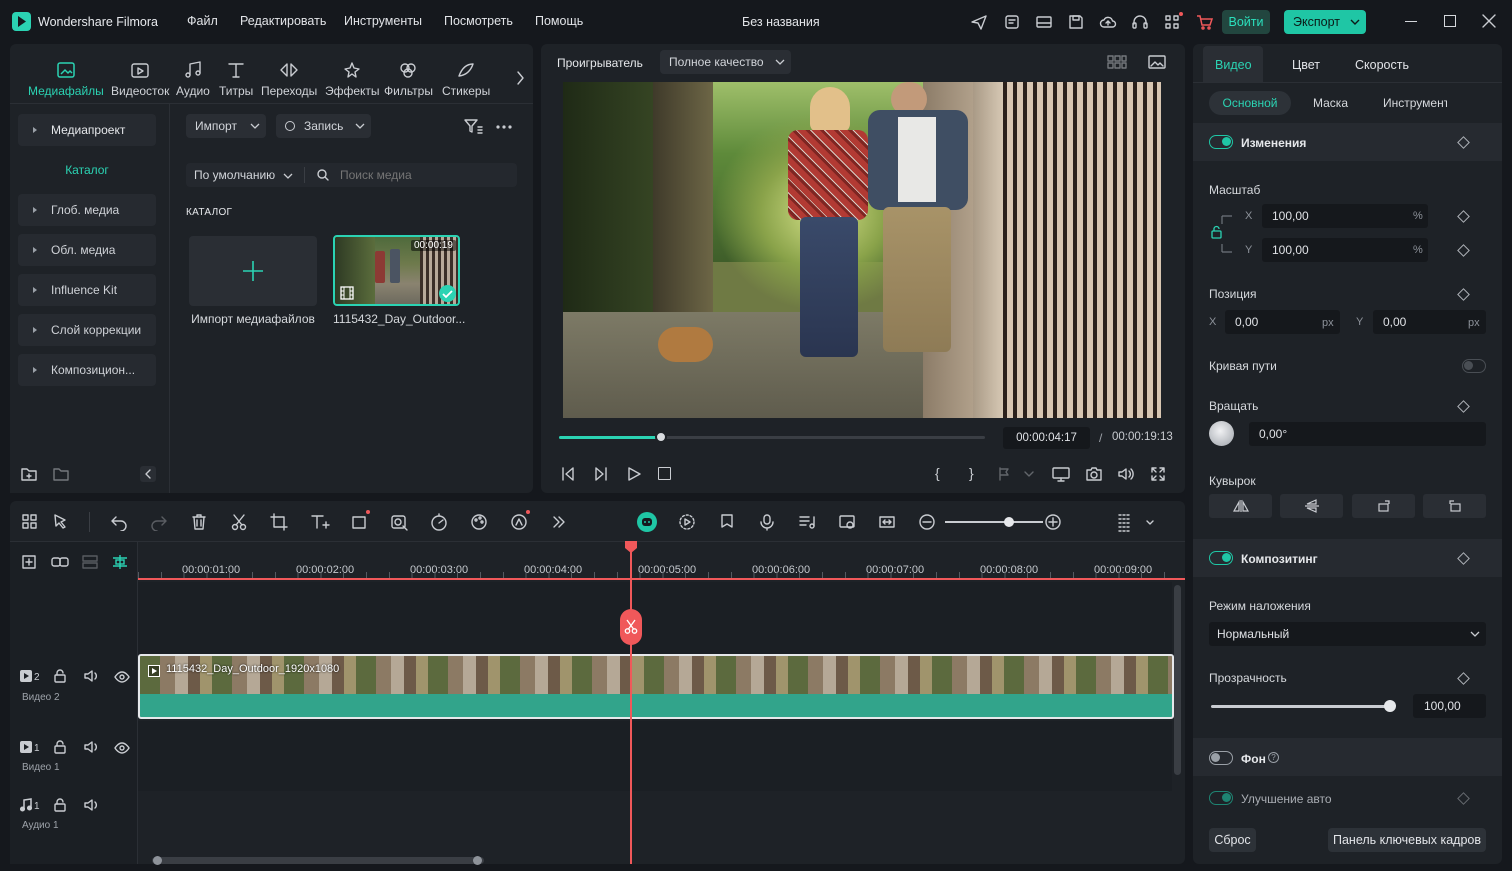 This screenshot has width=1512, height=871. What do you see at coordinates (1330, 103) in the screenshot?
I see `subtab-mask: Маска` at bounding box center [1330, 103].